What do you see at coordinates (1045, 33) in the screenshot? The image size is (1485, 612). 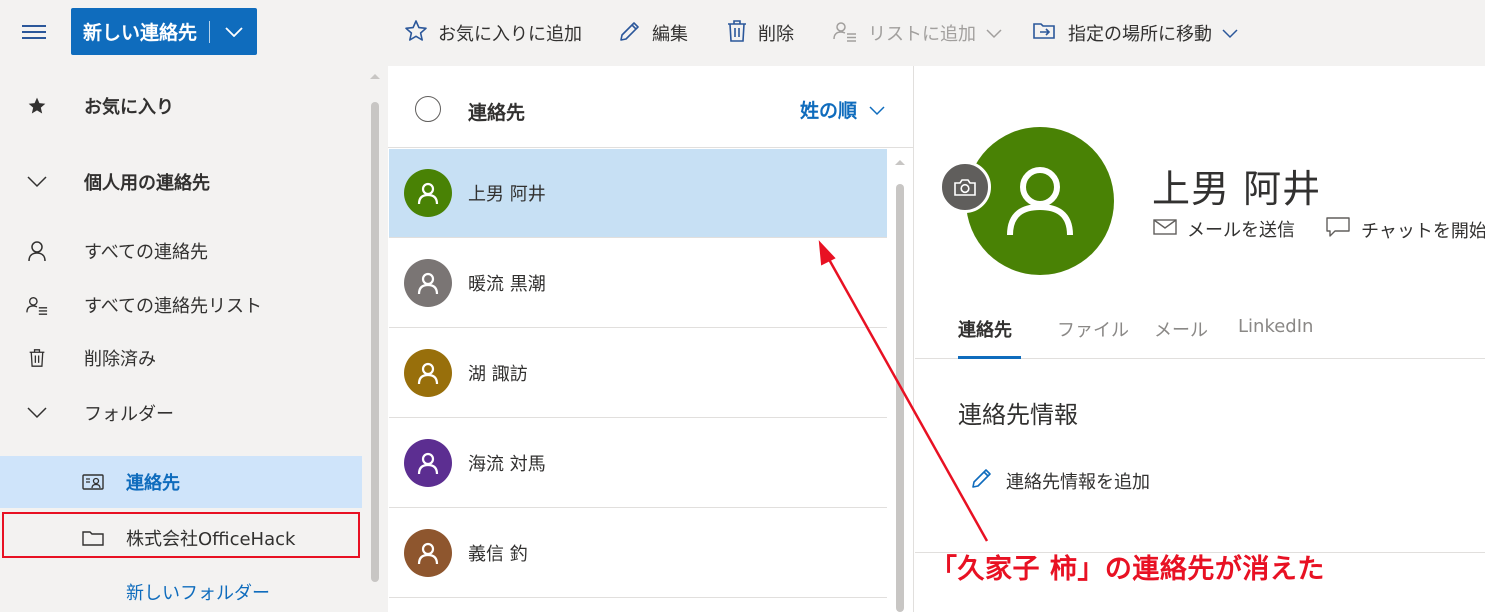 I see `move-folder-icon` at bounding box center [1045, 33].